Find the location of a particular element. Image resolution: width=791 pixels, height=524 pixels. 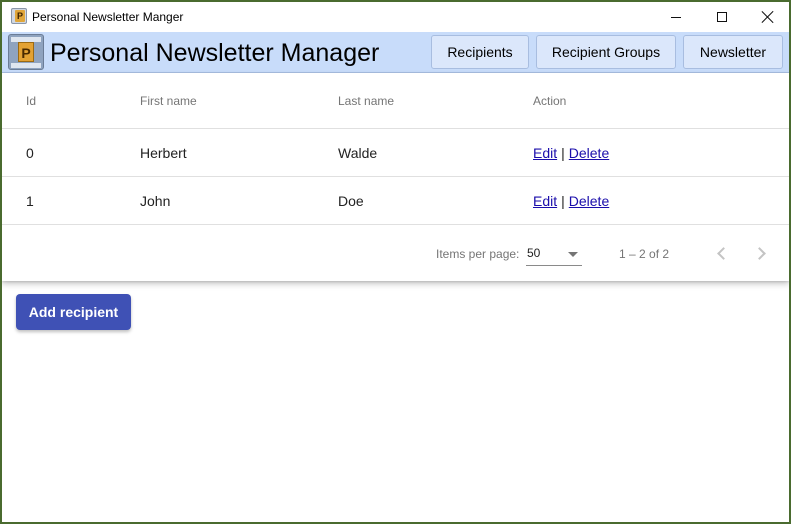

maximize-button is located at coordinates (722, 17).